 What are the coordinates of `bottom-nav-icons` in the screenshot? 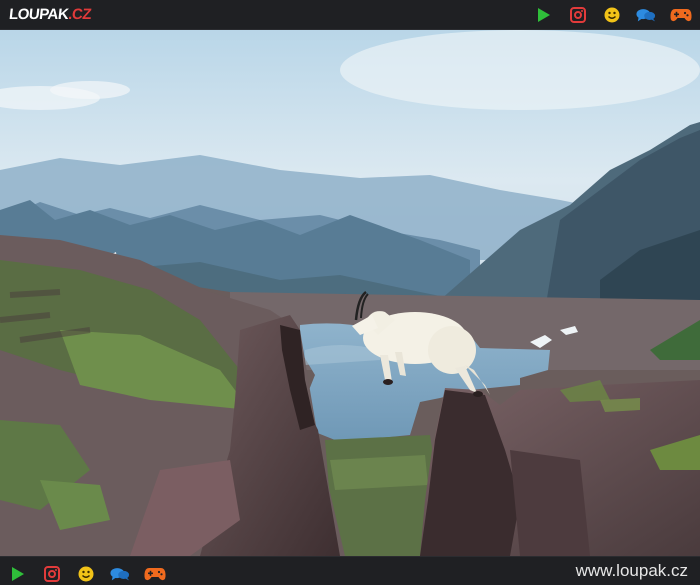 It's located at (87, 574).